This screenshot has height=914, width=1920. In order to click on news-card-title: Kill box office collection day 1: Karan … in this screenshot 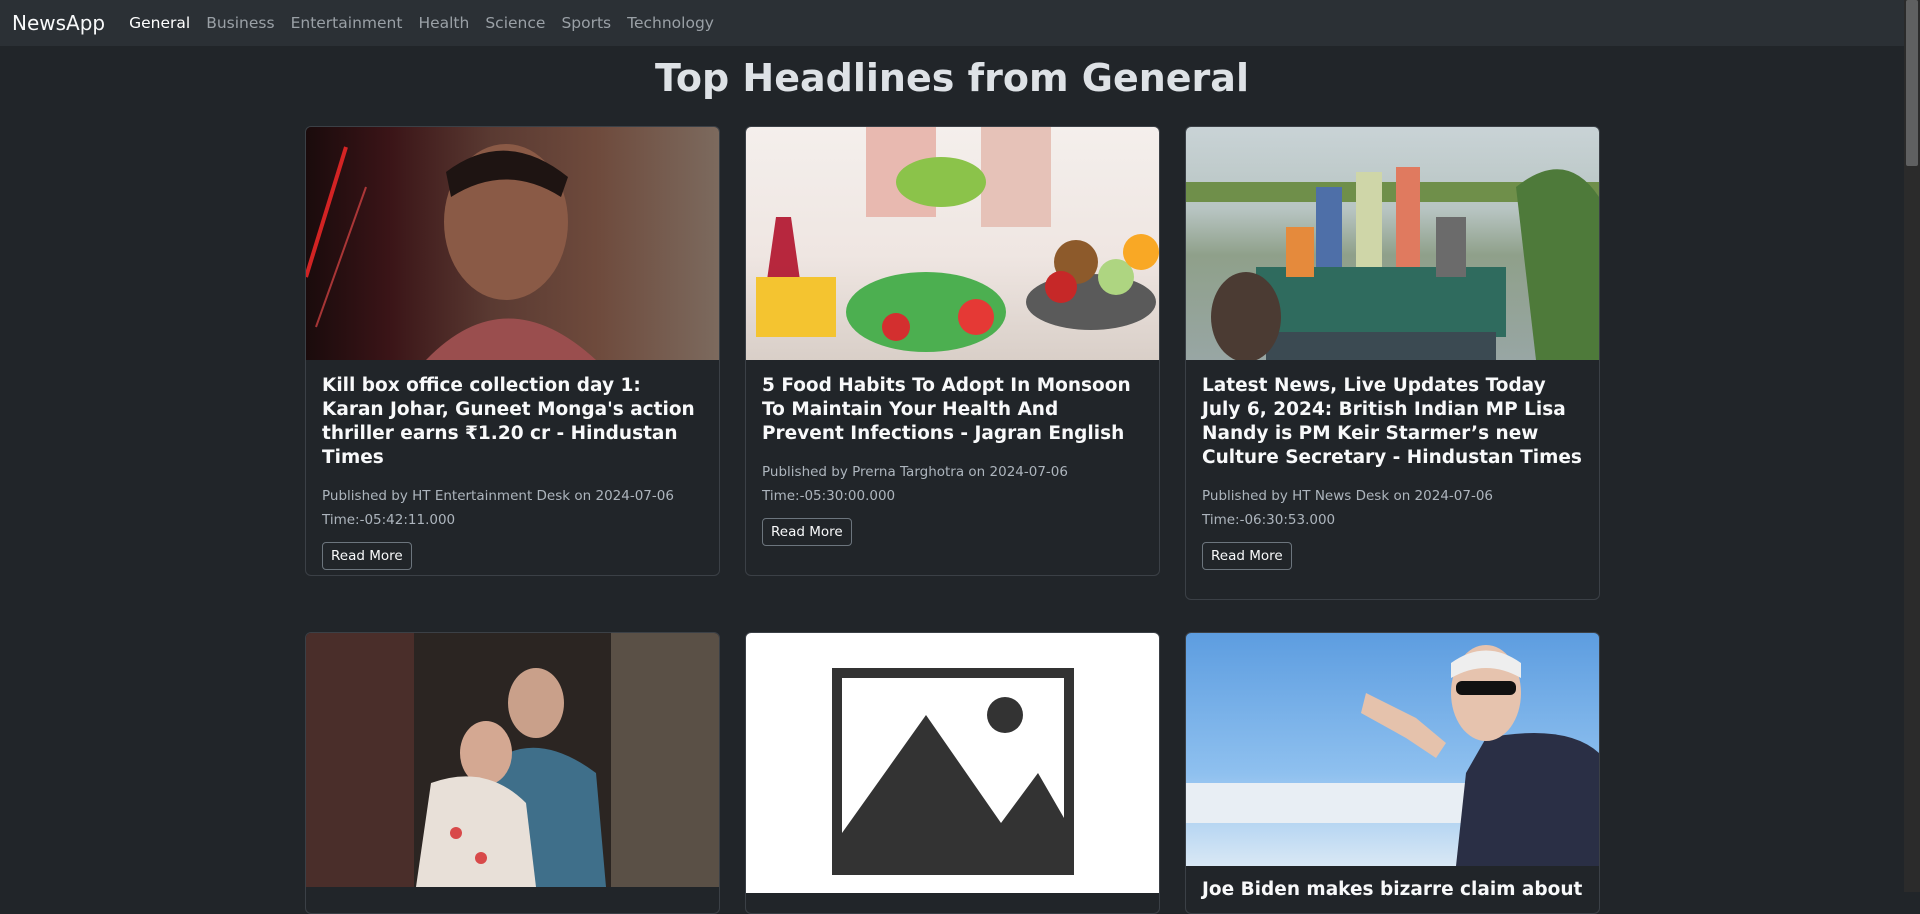, I will do `click(508, 421)`.